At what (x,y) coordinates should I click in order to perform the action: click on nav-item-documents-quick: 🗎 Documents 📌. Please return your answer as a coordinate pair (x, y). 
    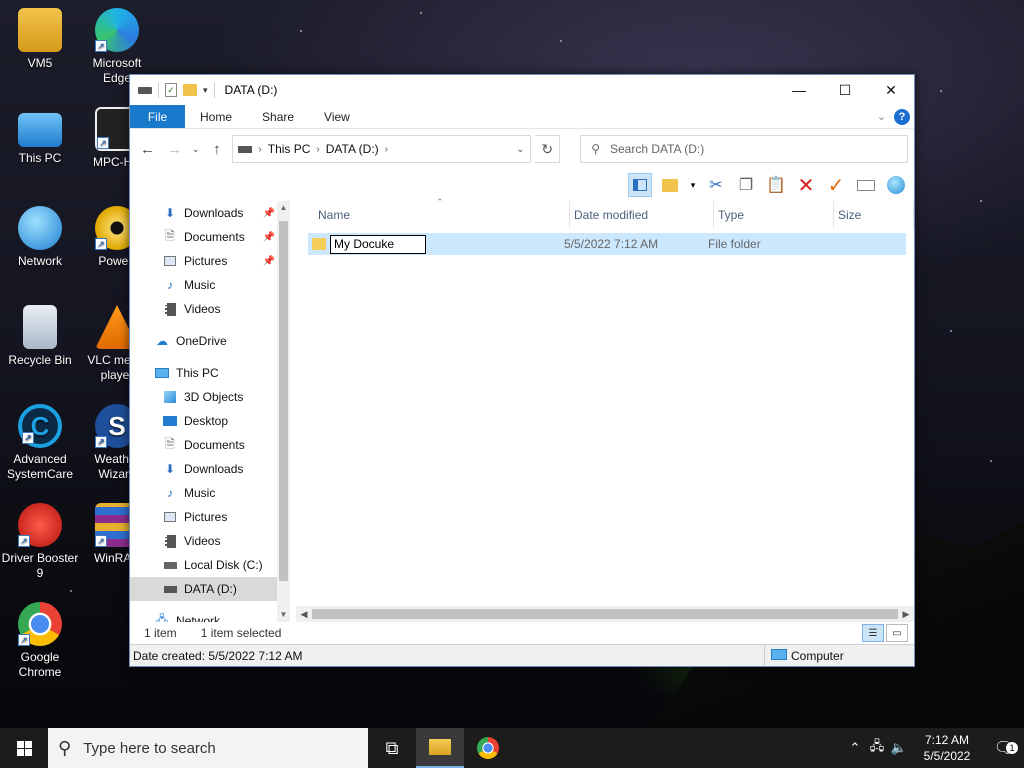
    Looking at the image, I should click on (219, 237).